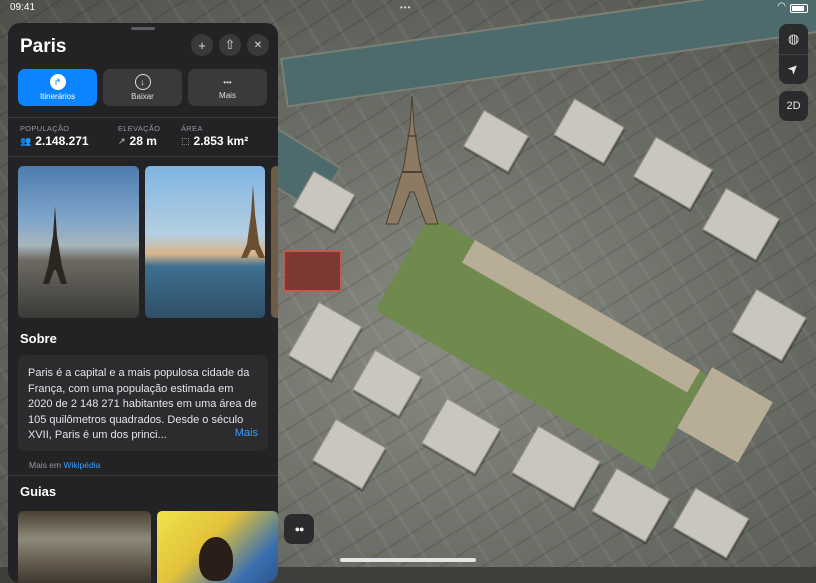 The image size is (816, 583). I want to click on area-value: 2.853 km², so click(221, 141).